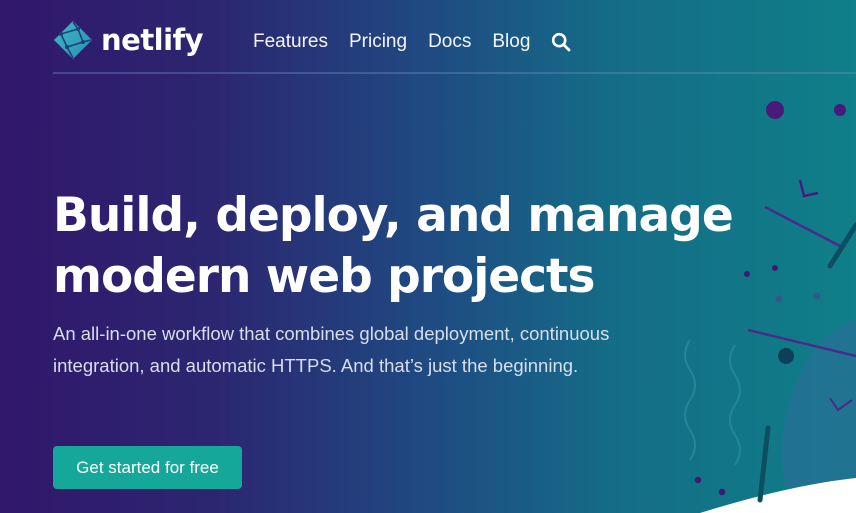 Image resolution: width=856 pixels, height=513 pixels. What do you see at coordinates (324, 276) in the screenshot?
I see `hero-title-line-2: modern web projects` at bounding box center [324, 276].